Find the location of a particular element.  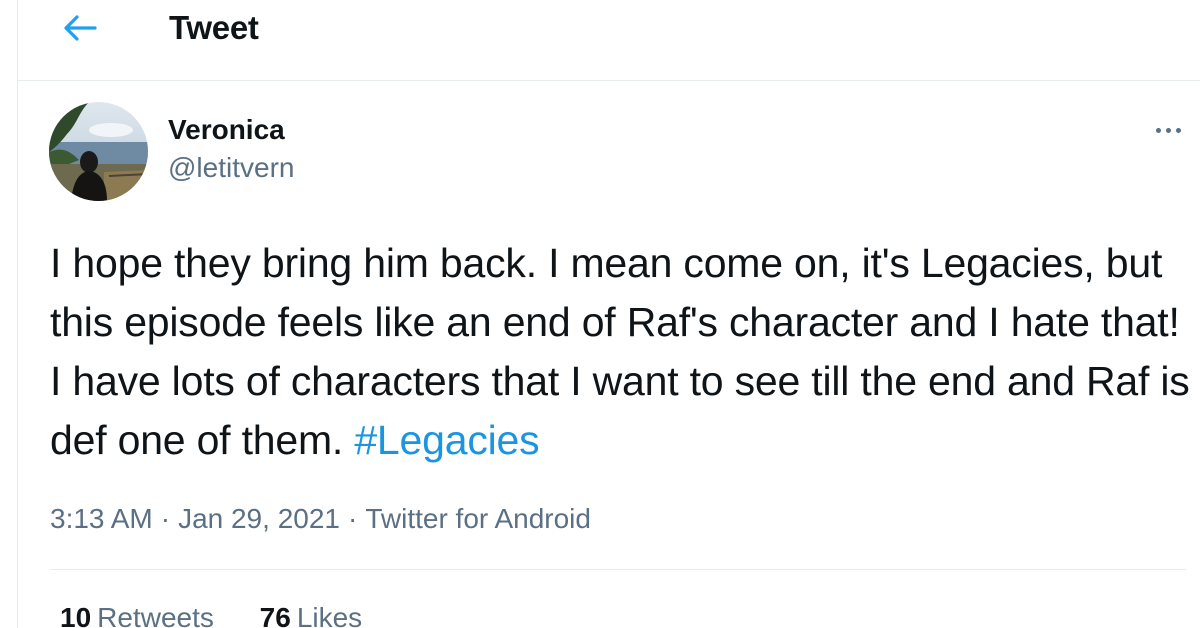

divider is located at coordinates (618, 569).